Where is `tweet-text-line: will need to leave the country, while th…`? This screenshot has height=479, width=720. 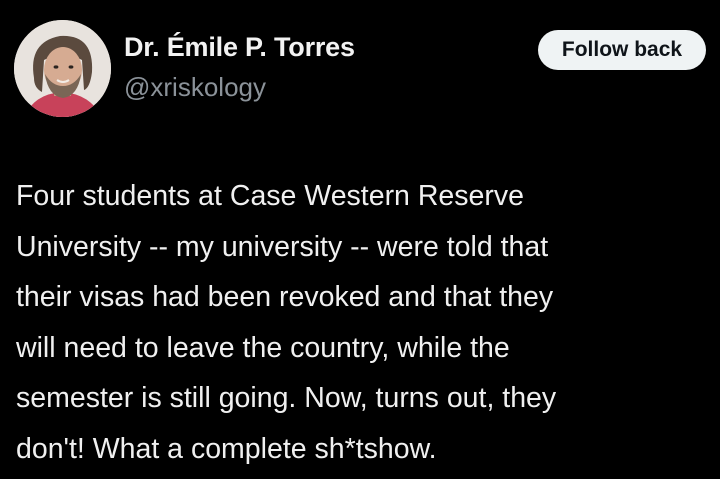
tweet-text-line: will need to leave the country, while th… is located at coordinates (263, 347).